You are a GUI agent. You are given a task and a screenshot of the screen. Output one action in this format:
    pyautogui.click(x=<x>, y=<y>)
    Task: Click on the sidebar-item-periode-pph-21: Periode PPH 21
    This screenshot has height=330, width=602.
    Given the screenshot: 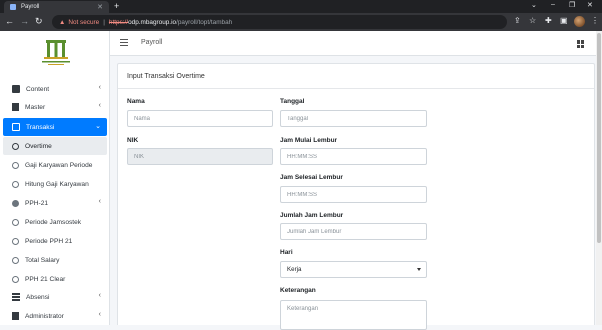 What is the action you would take?
    pyautogui.click(x=55, y=241)
    